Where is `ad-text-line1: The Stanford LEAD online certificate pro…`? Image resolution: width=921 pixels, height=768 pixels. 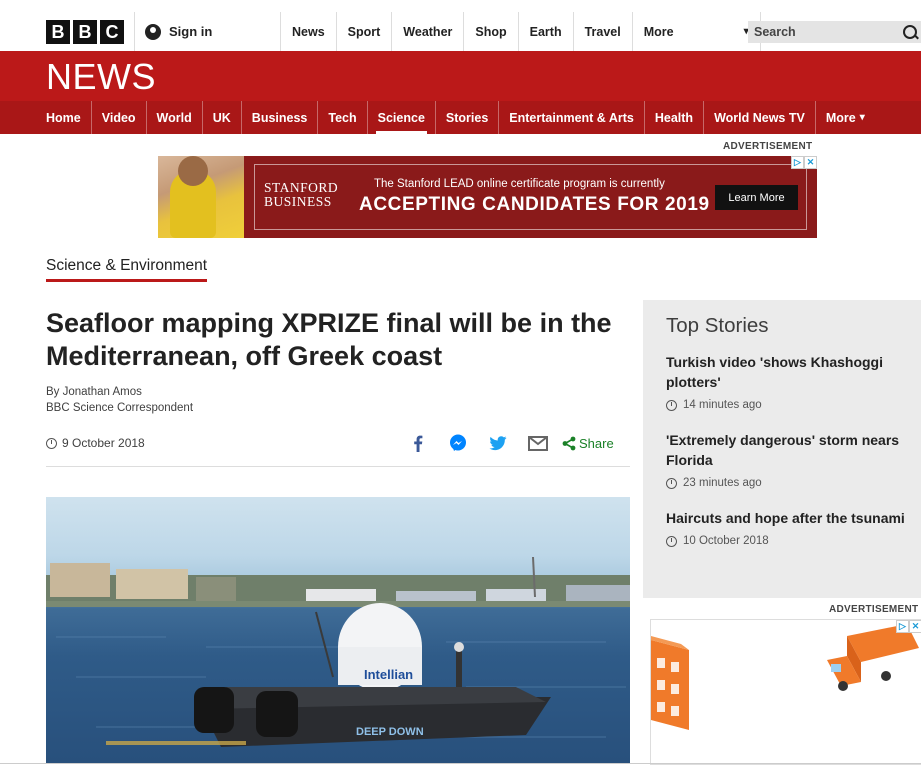 ad-text-line1: The Stanford LEAD online certificate pro… is located at coordinates (519, 184).